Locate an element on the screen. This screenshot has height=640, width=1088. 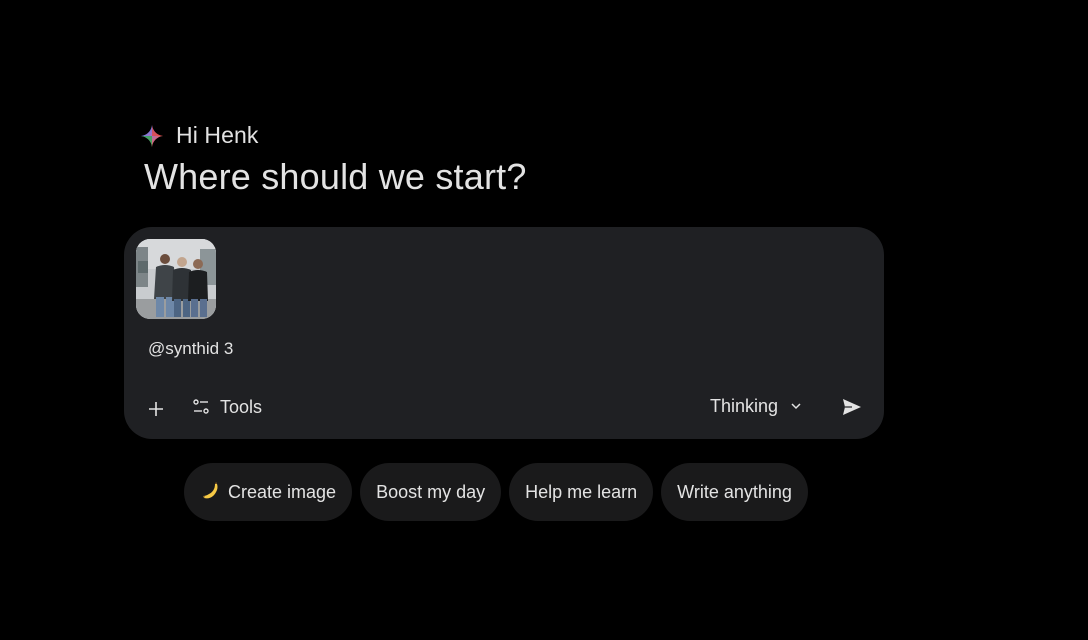
chip-boost-my-day: Boost my day is located at coordinates (431, 492).